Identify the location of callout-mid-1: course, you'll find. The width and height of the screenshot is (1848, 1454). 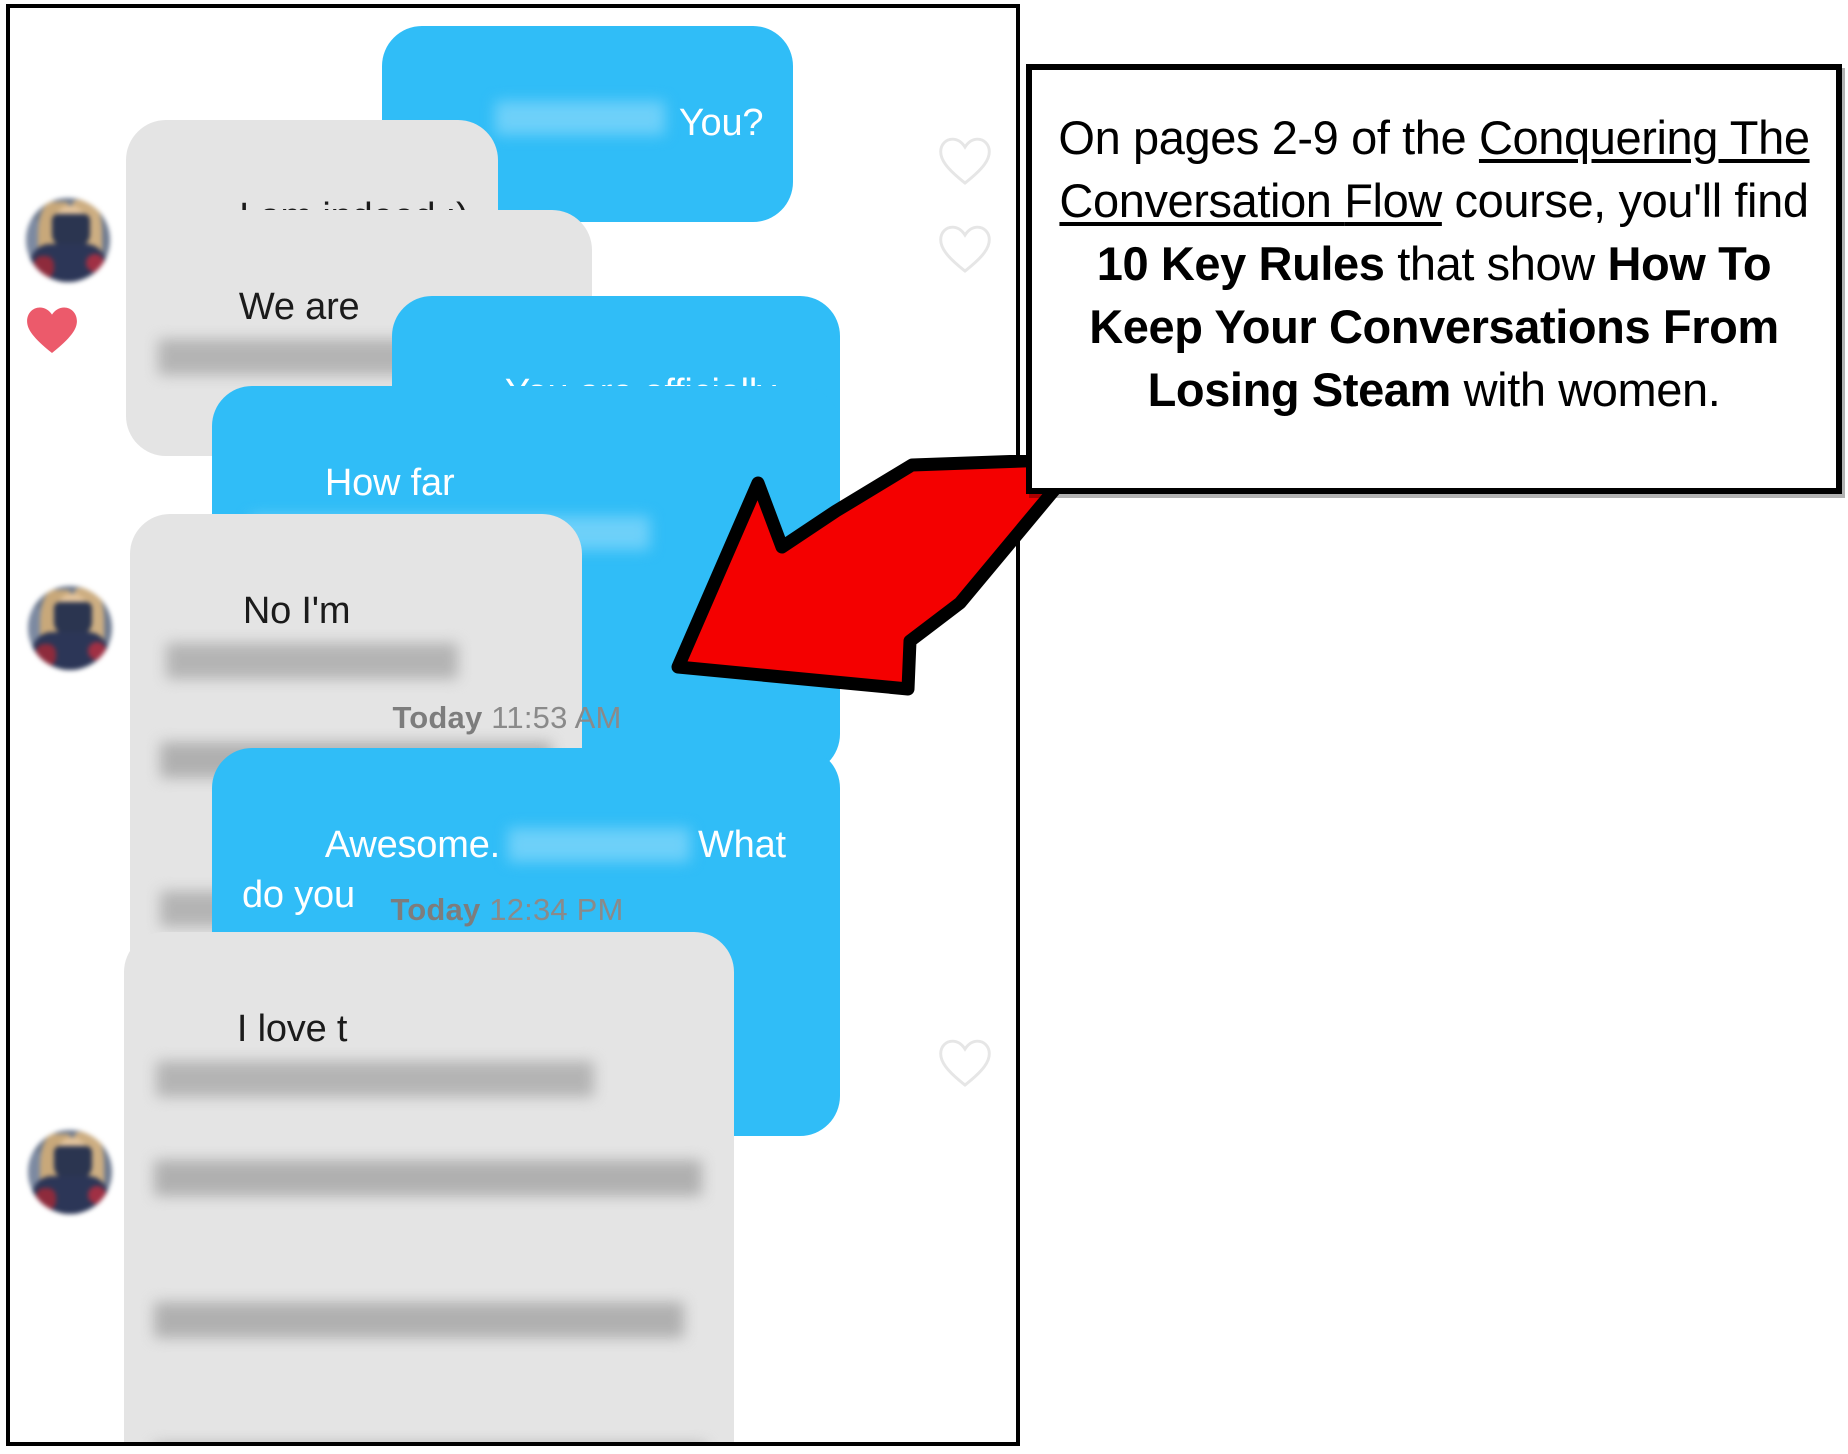
(1625, 200).